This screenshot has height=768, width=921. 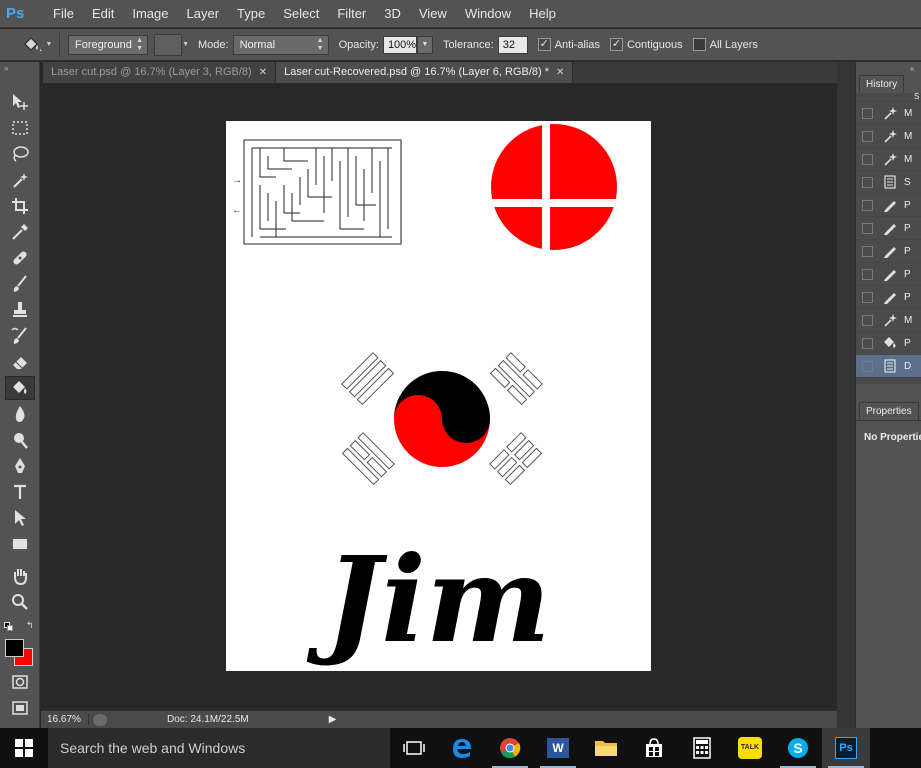 What do you see at coordinates (20, 128) in the screenshot?
I see `marquee-tool` at bounding box center [20, 128].